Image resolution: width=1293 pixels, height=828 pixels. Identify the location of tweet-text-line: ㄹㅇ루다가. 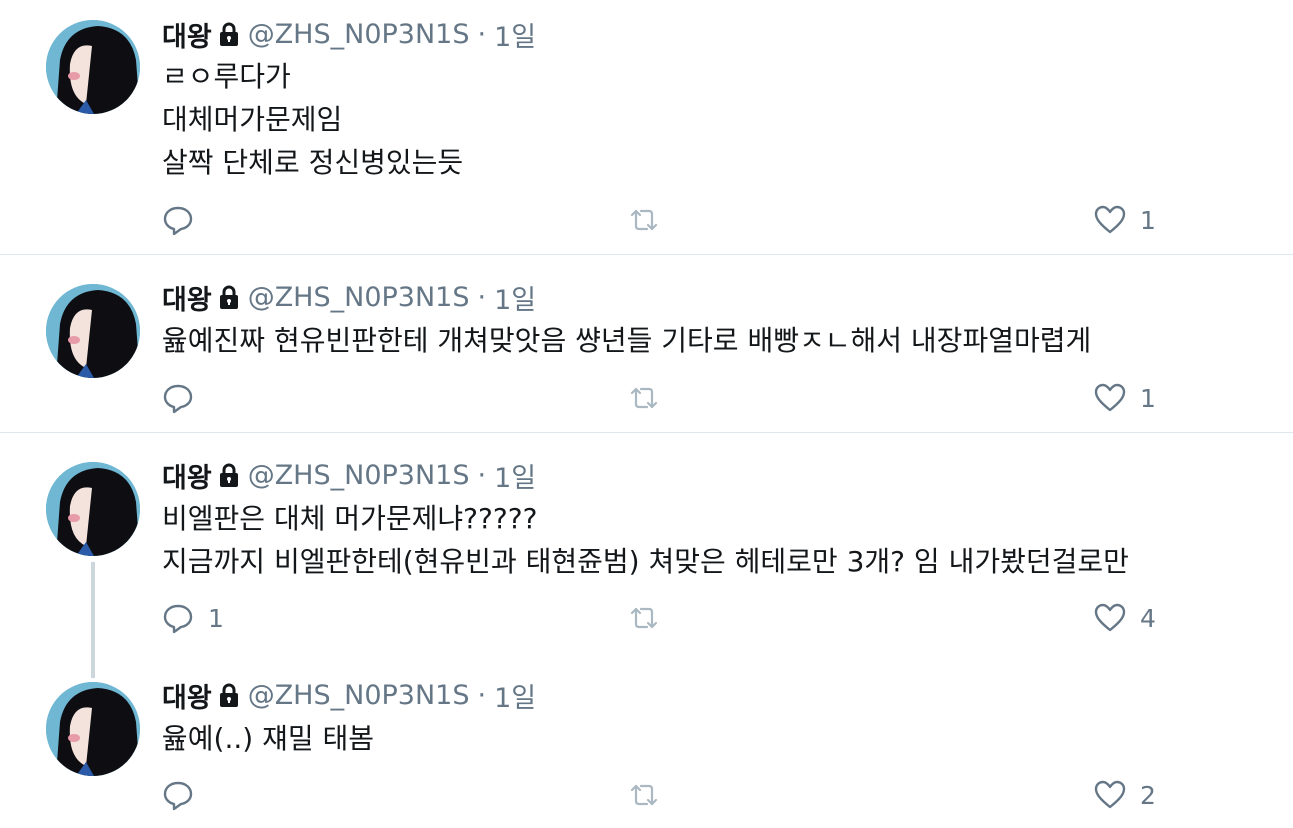
(226, 76).